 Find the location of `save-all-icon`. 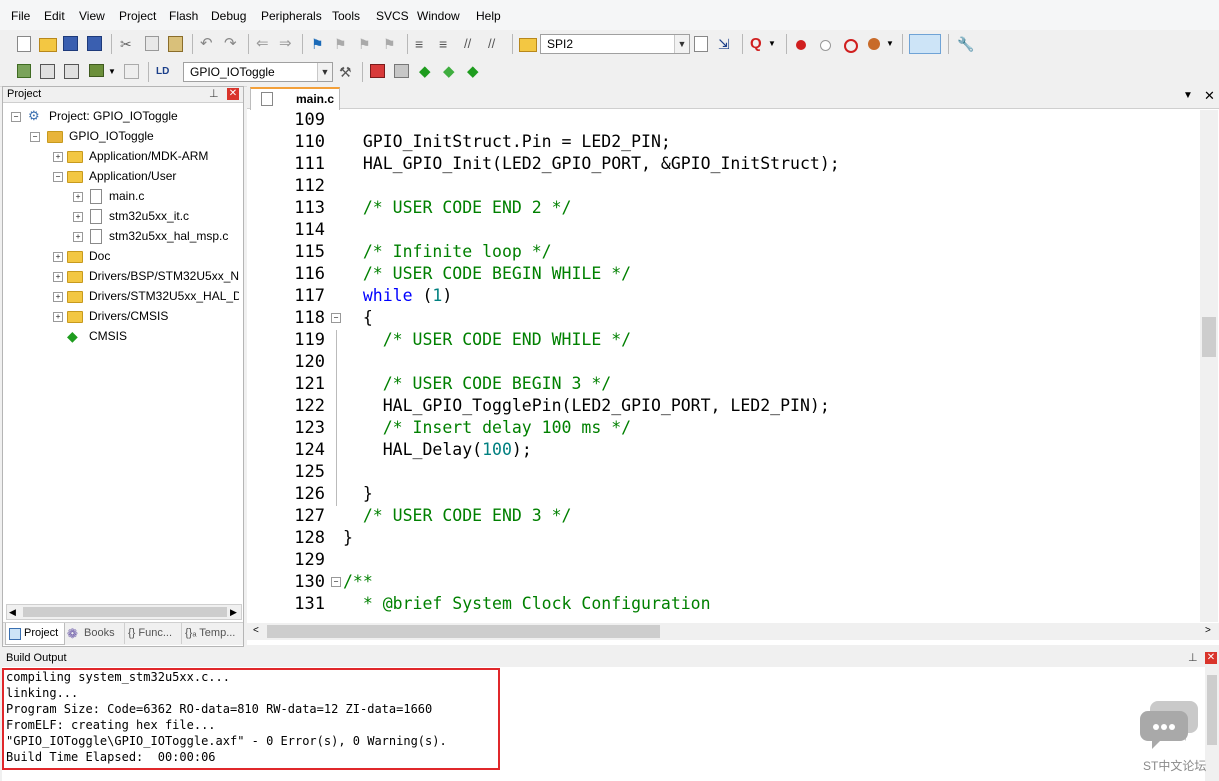

save-all-icon is located at coordinates (94, 43).